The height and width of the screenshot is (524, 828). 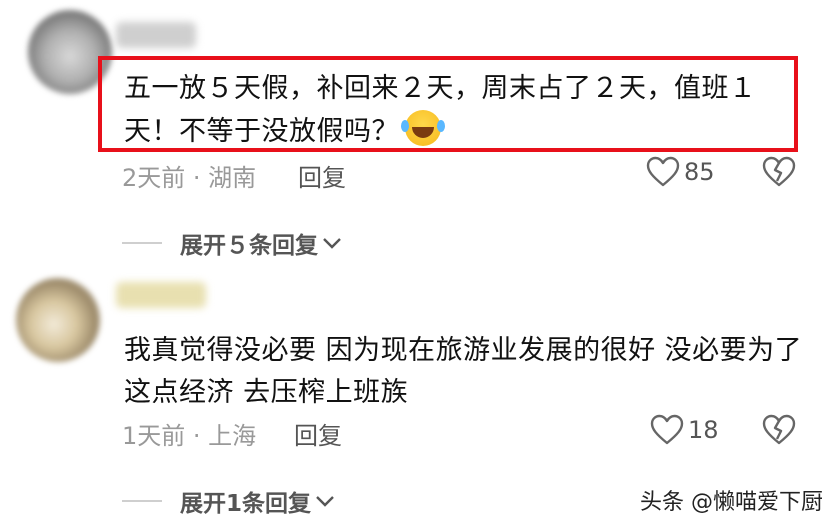 I want to click on laughing-crying-emoji-icon, so click(x=421, y=128).